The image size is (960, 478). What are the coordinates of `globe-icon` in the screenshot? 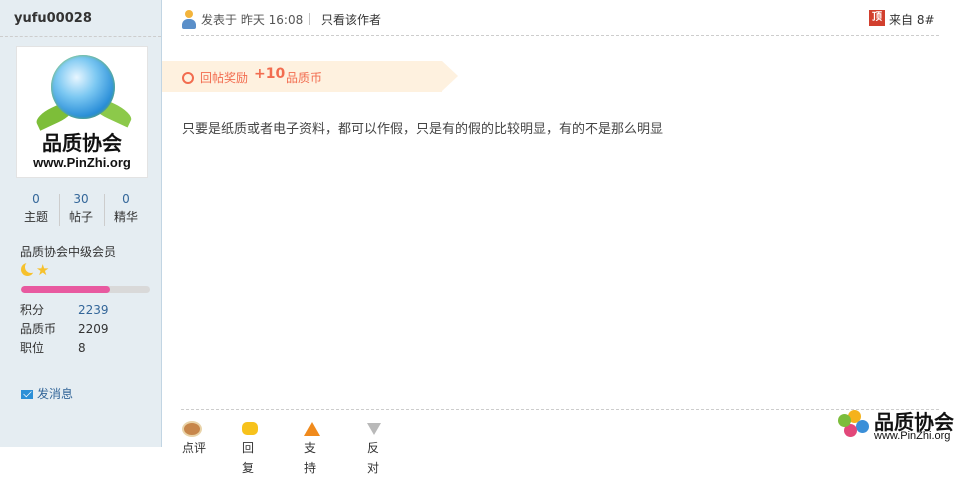 It's located at (83, 87).